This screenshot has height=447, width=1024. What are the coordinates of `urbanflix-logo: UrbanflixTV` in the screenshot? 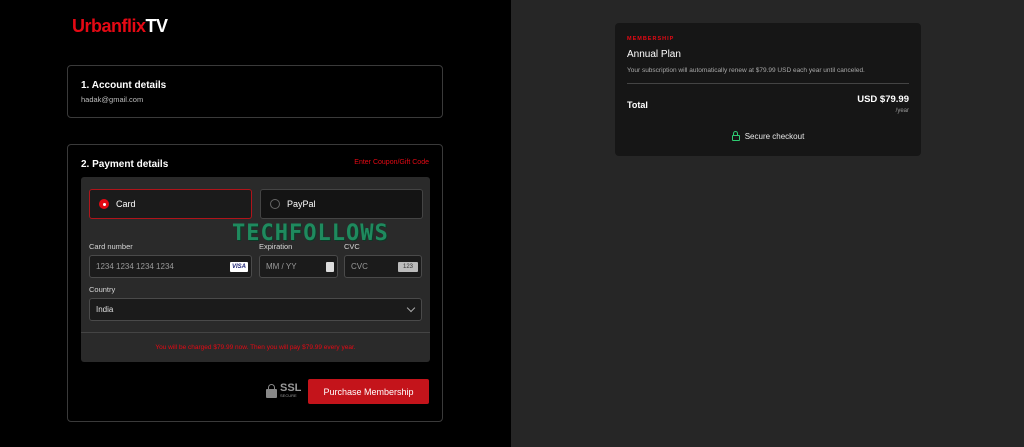 It's located at (120, 26).